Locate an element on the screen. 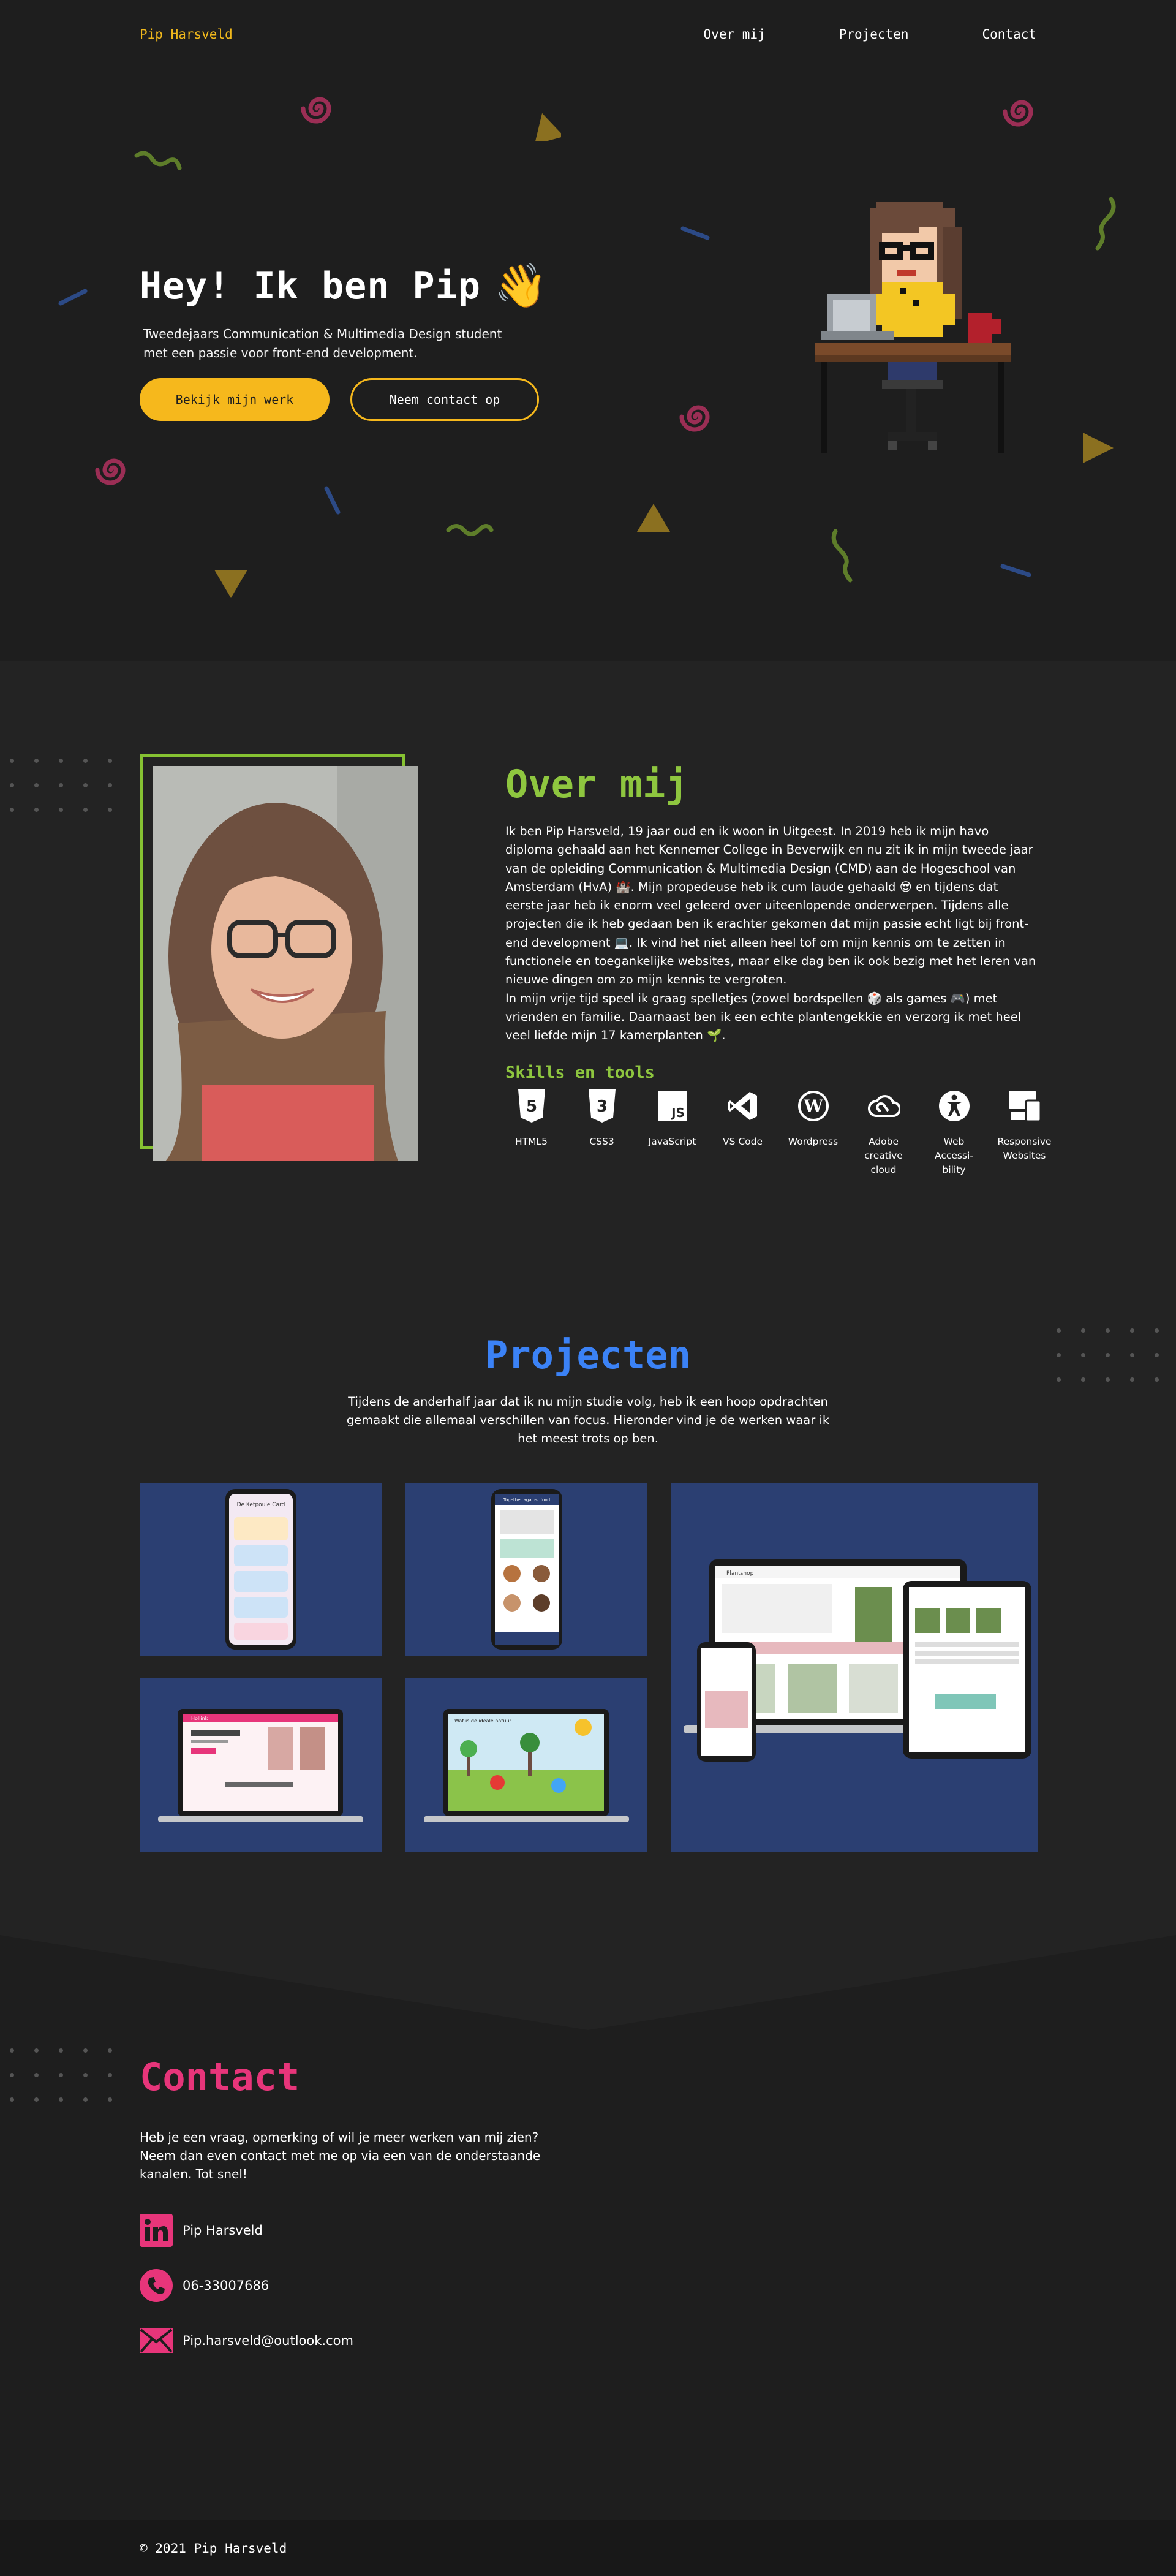 The width and height of the screenshot is (1176, 2576). skill-label: Adobe creative cloud is located at coordinates (884, 1155).